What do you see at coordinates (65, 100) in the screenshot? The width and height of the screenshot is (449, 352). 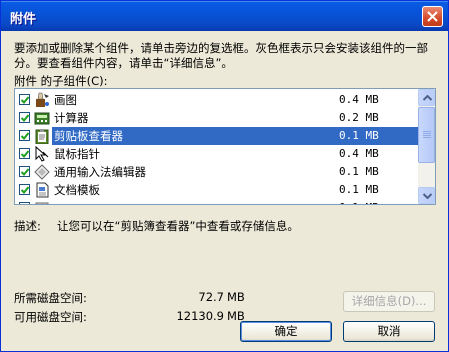 I see `component-name: 画图` at bounding box center [65, 100].